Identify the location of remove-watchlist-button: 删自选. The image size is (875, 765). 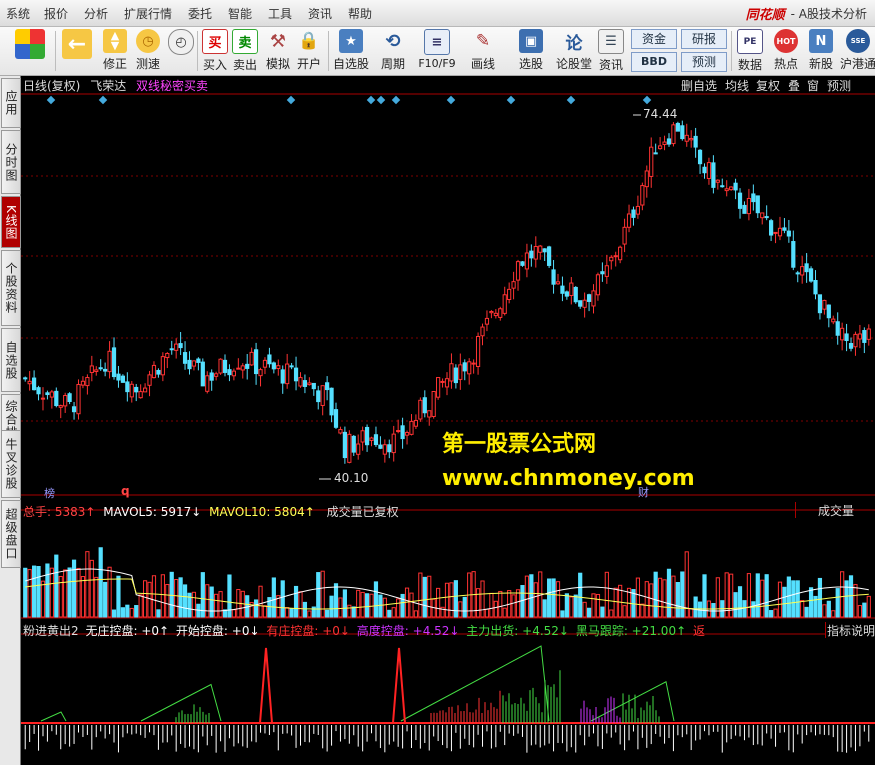
(699, 85).